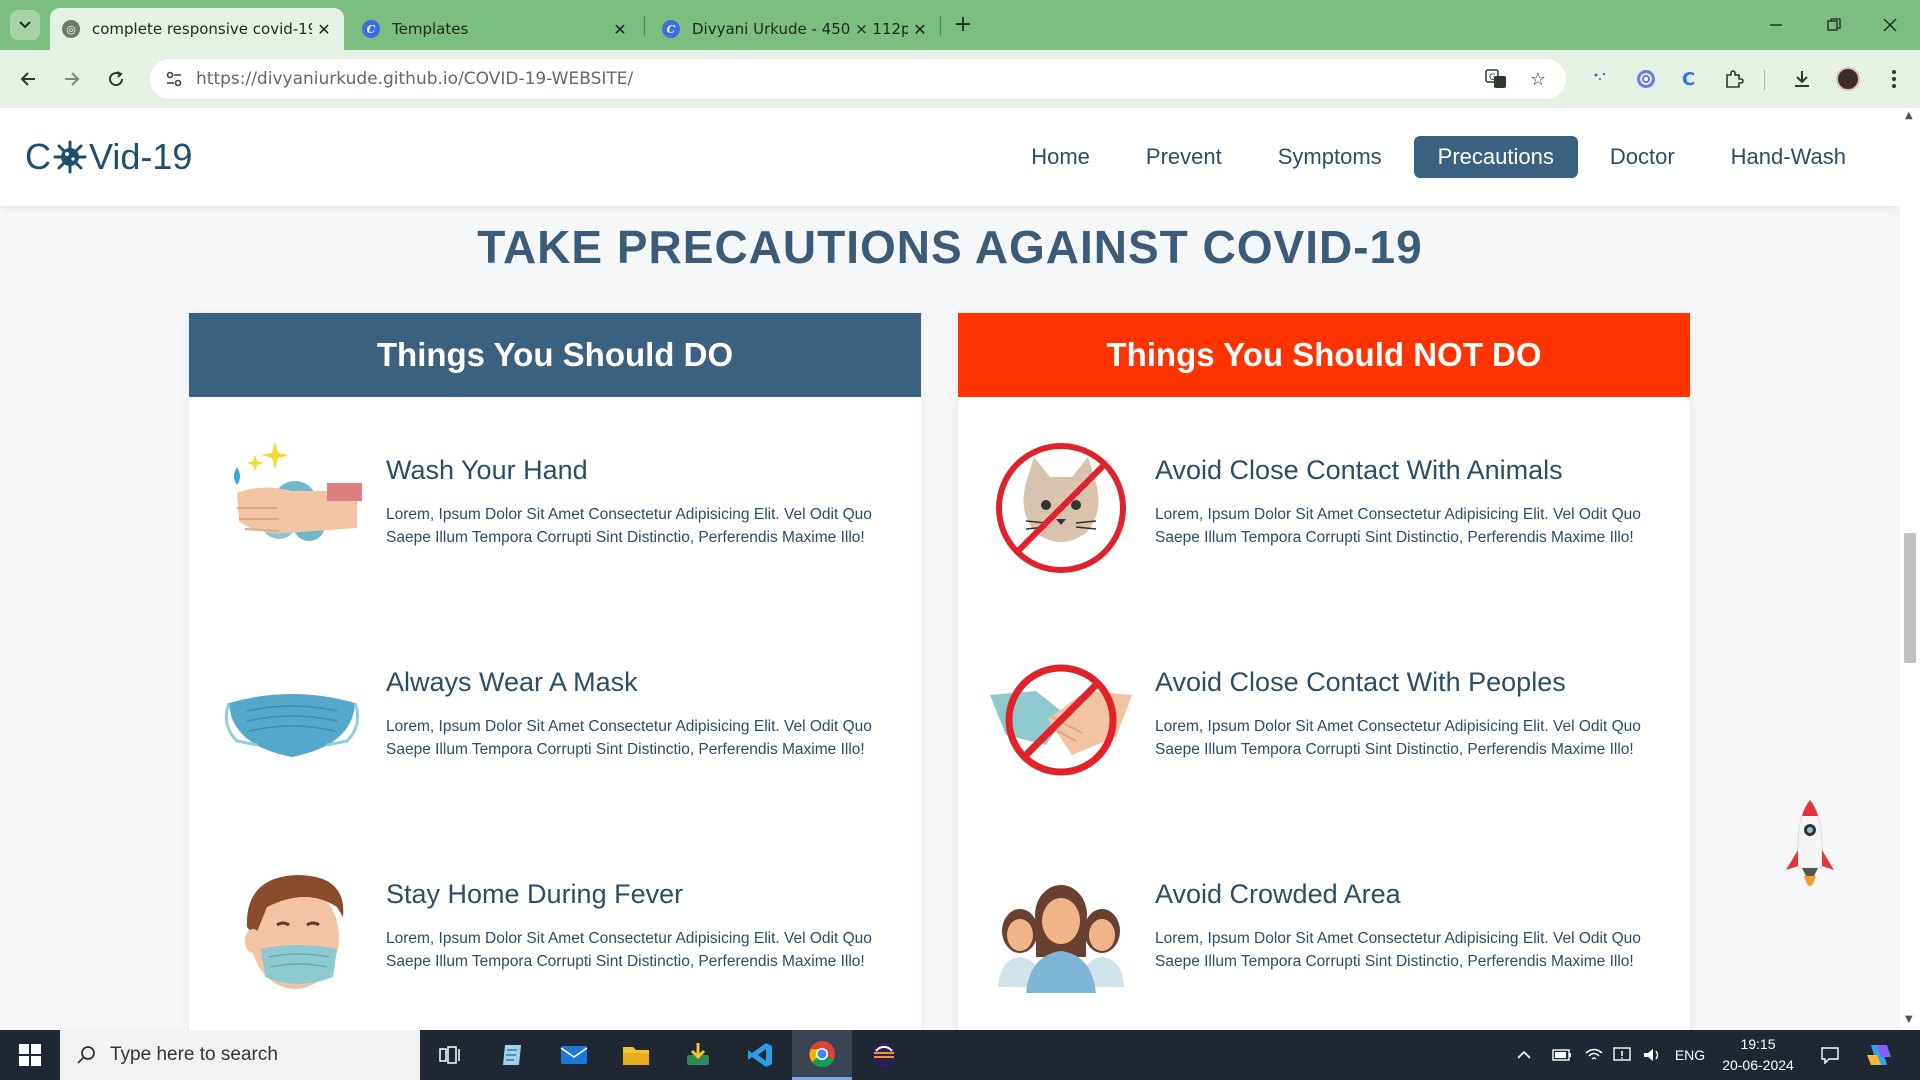 Image resolution: width=1920 pixels, height=1080 pixels. Describe the element at coordinates (72, 79) in the screenshot. I see `forward-button` at that location.